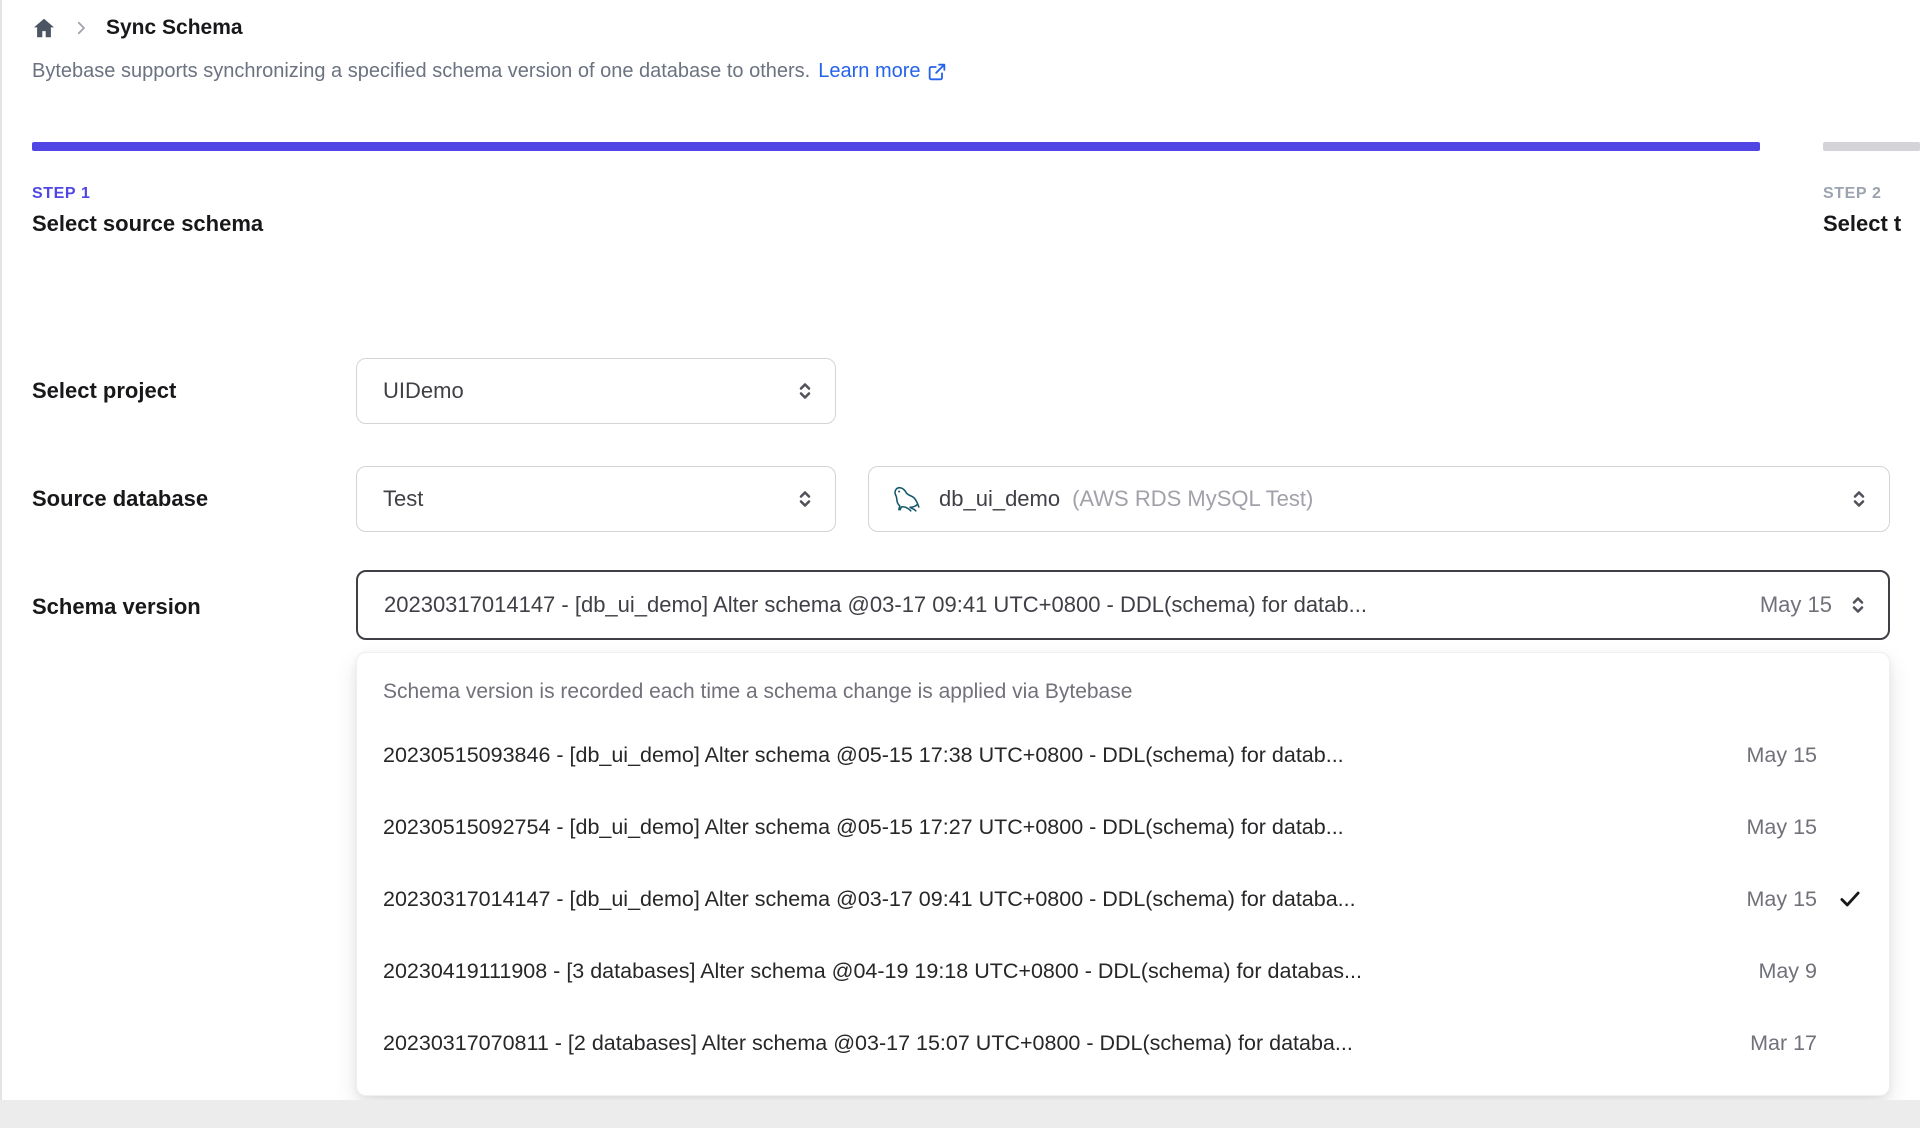 The image size is (1920, 1128). What do you see at coordinates (81, 28) in the screenshot?
I see `breadcrumb-chevron-icon` at bounding box center [81, 28].